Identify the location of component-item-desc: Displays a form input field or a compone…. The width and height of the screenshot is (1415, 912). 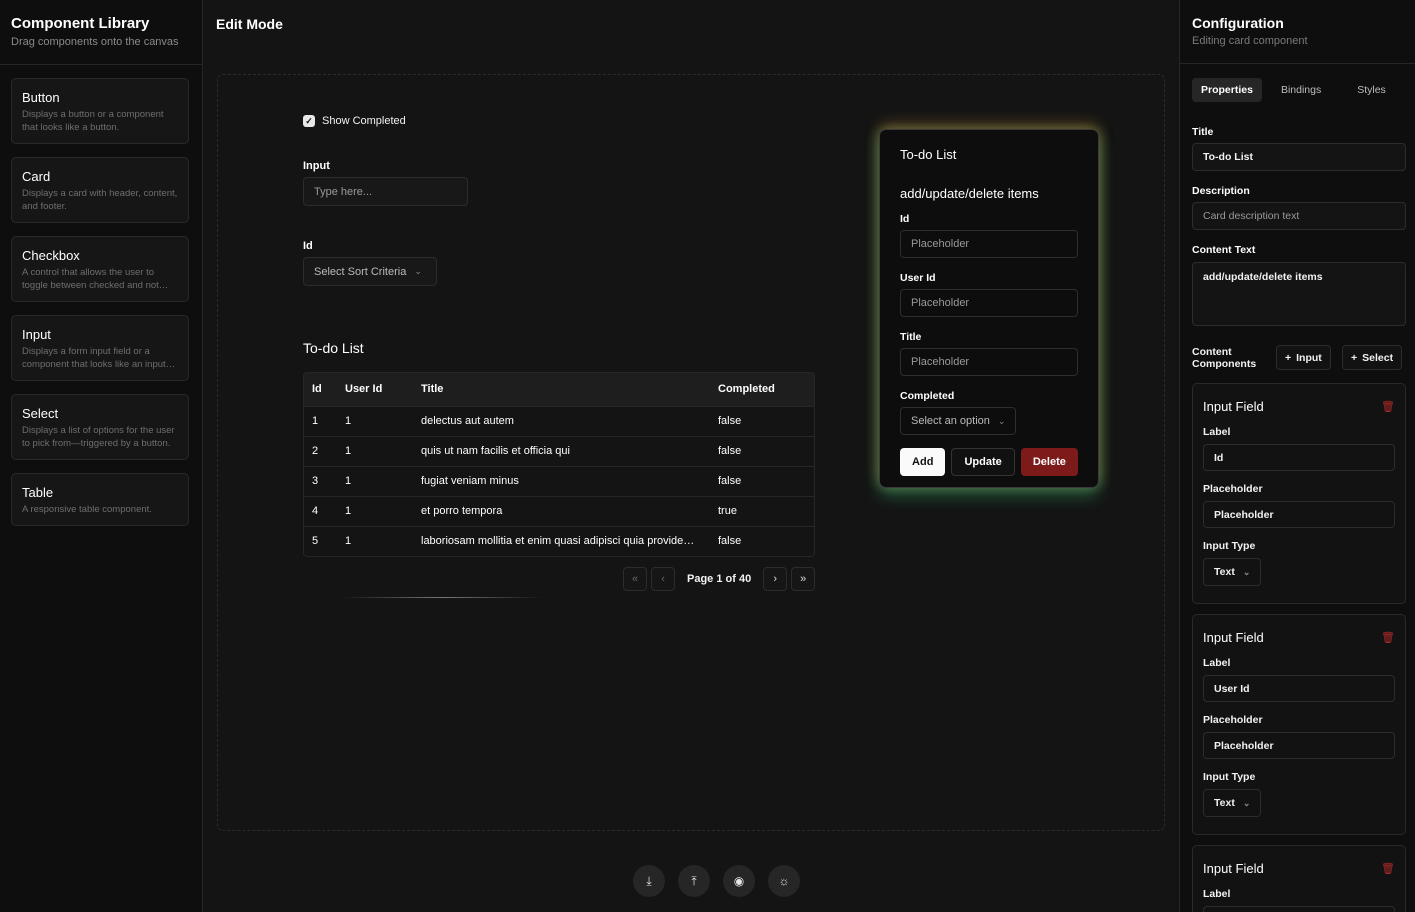
(99, 358).